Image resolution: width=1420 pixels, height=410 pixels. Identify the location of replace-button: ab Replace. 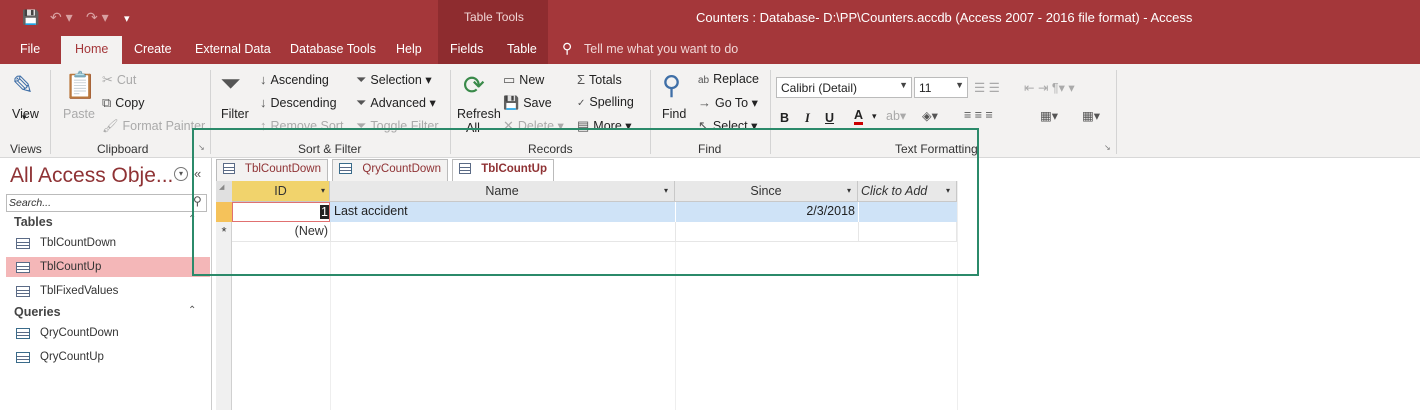
(728, 79).